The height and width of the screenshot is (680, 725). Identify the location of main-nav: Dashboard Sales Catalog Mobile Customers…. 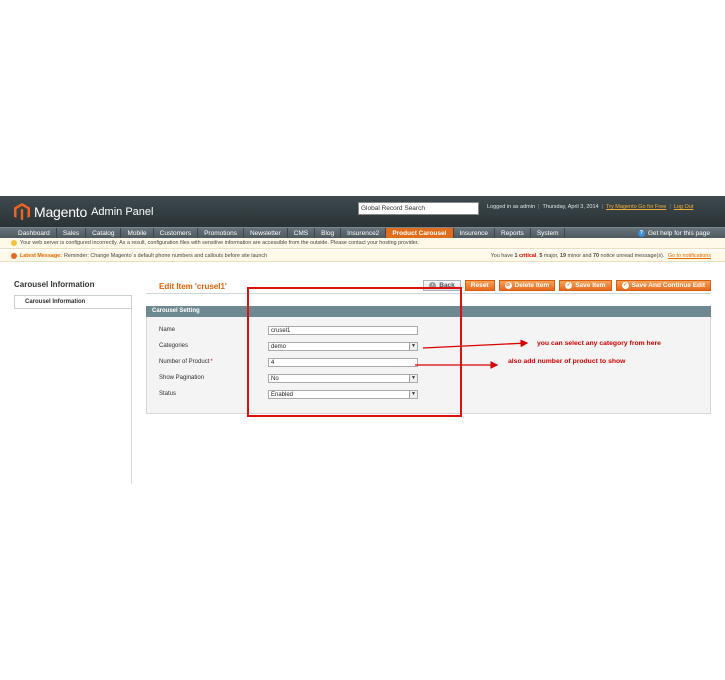
(362, 233).